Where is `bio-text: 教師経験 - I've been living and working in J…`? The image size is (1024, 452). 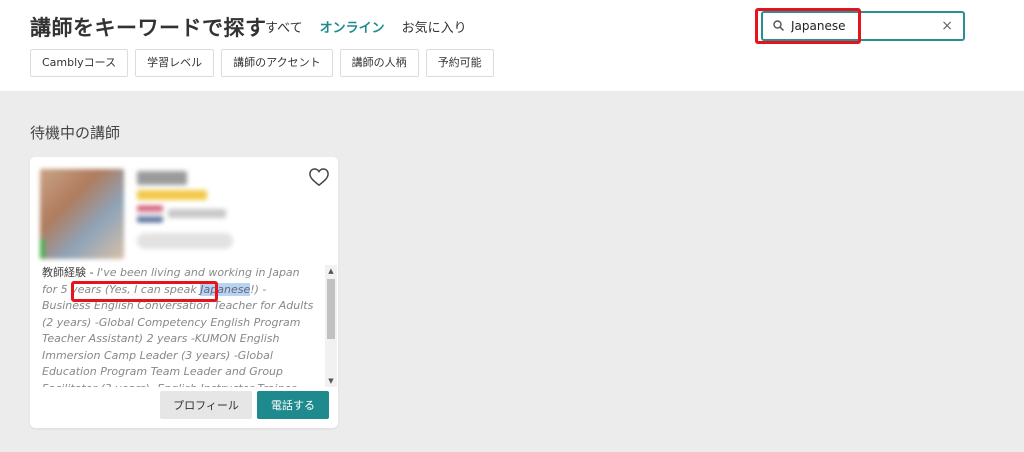
bio-text: 教師経験 - I've been living and working in J… is located at coordinates (178, 326).